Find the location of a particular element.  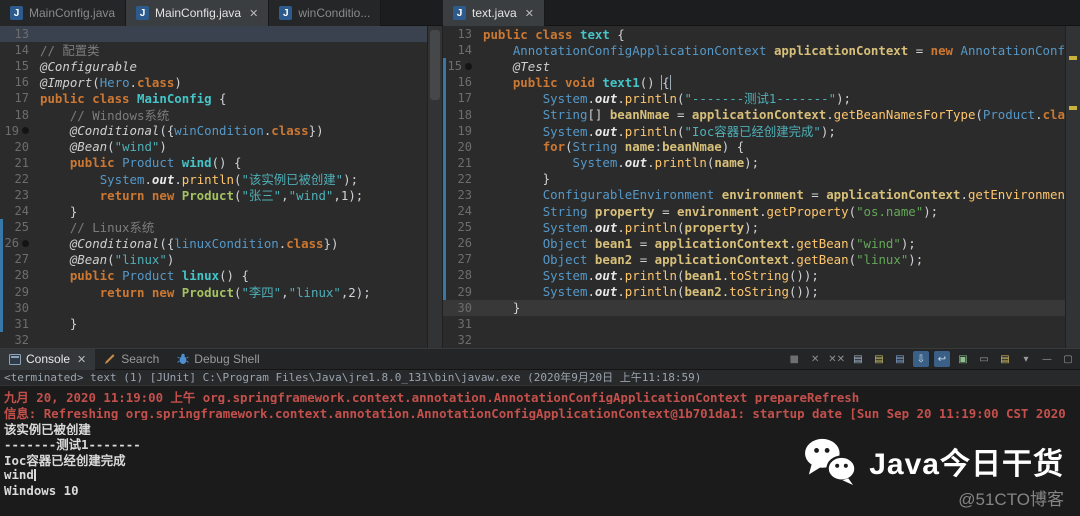

tab-mainconfig-1: J MainConfig.java is located at coordinates (63, 13).